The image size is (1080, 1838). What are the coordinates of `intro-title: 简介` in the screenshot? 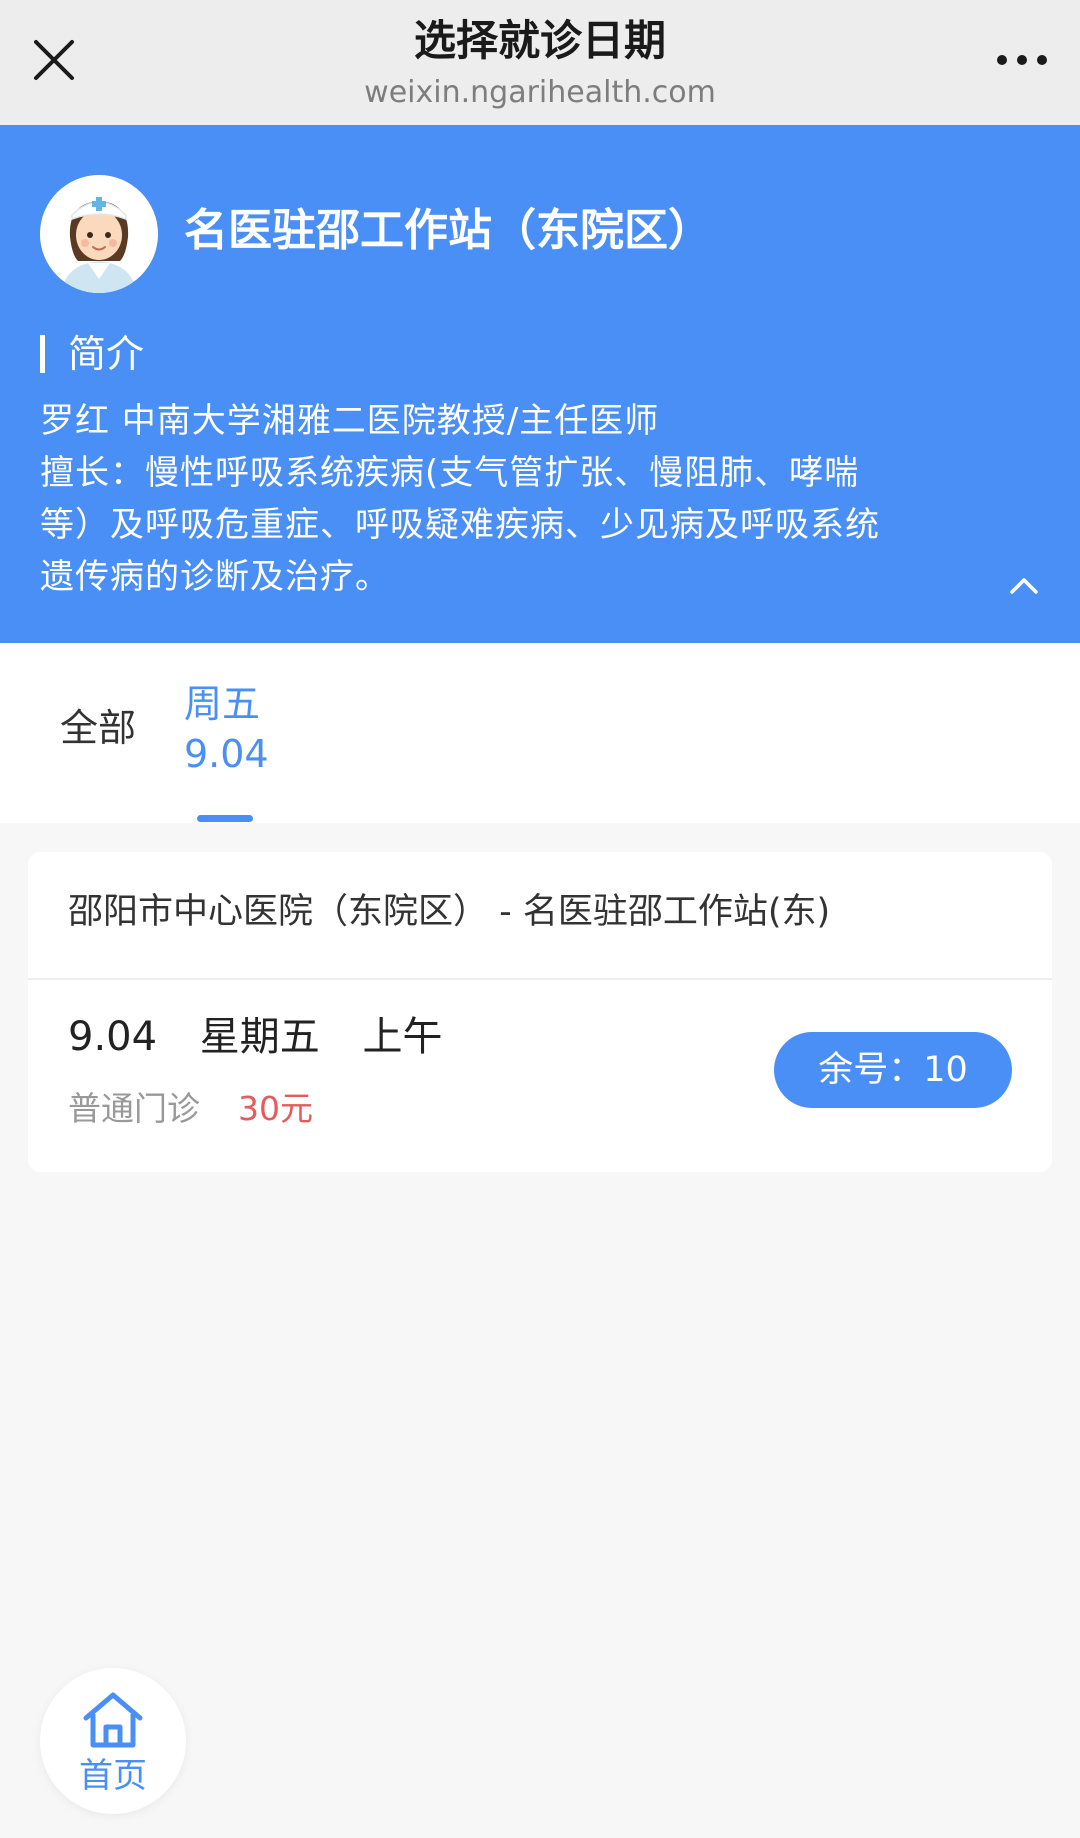 It's located at (106, 354).